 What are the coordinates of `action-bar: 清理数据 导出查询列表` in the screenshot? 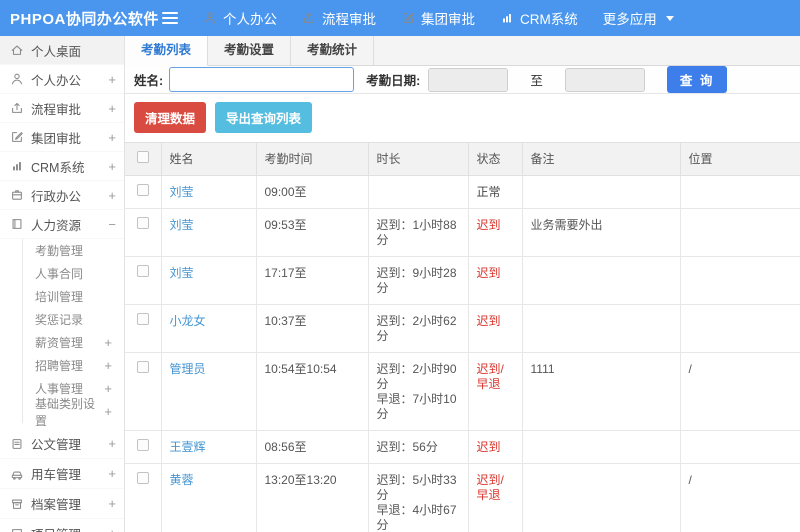 It's located at (462, 118).